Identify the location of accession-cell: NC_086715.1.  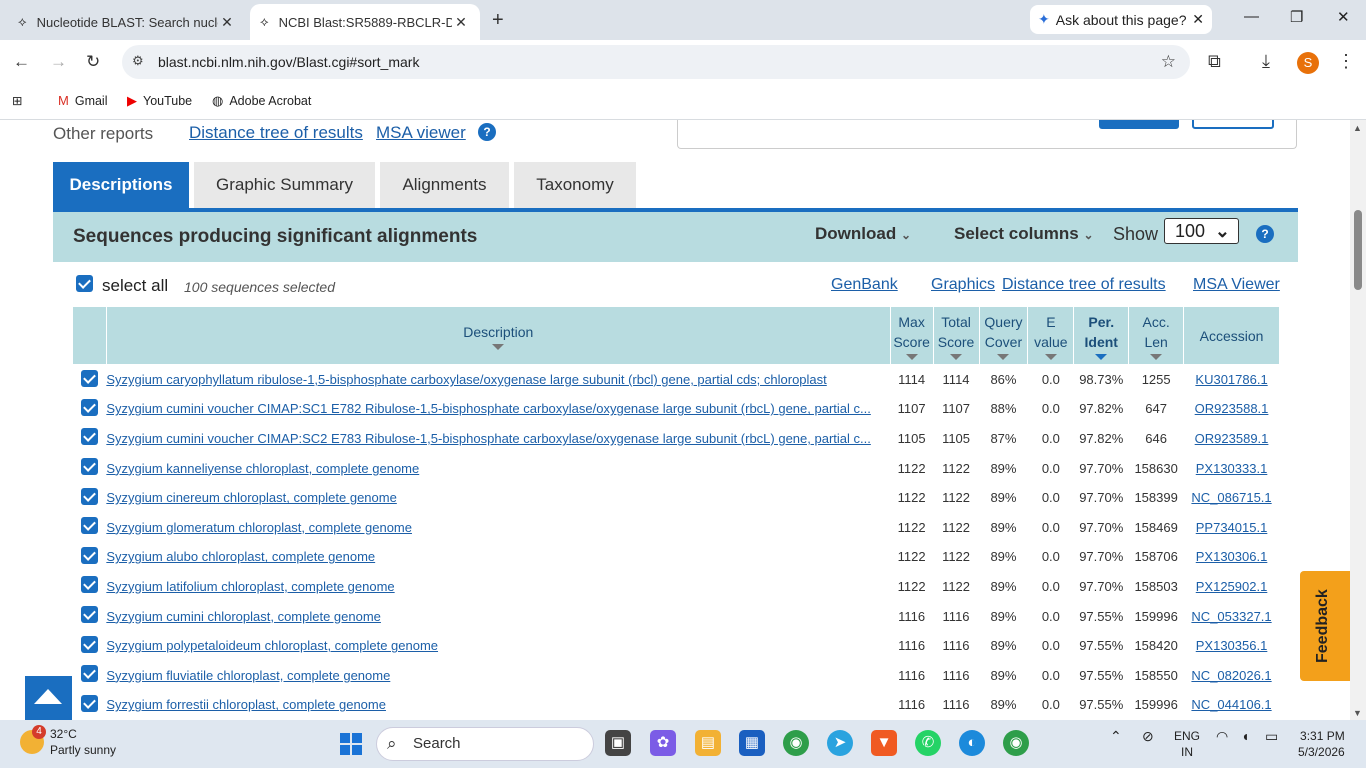
(1232, 498).